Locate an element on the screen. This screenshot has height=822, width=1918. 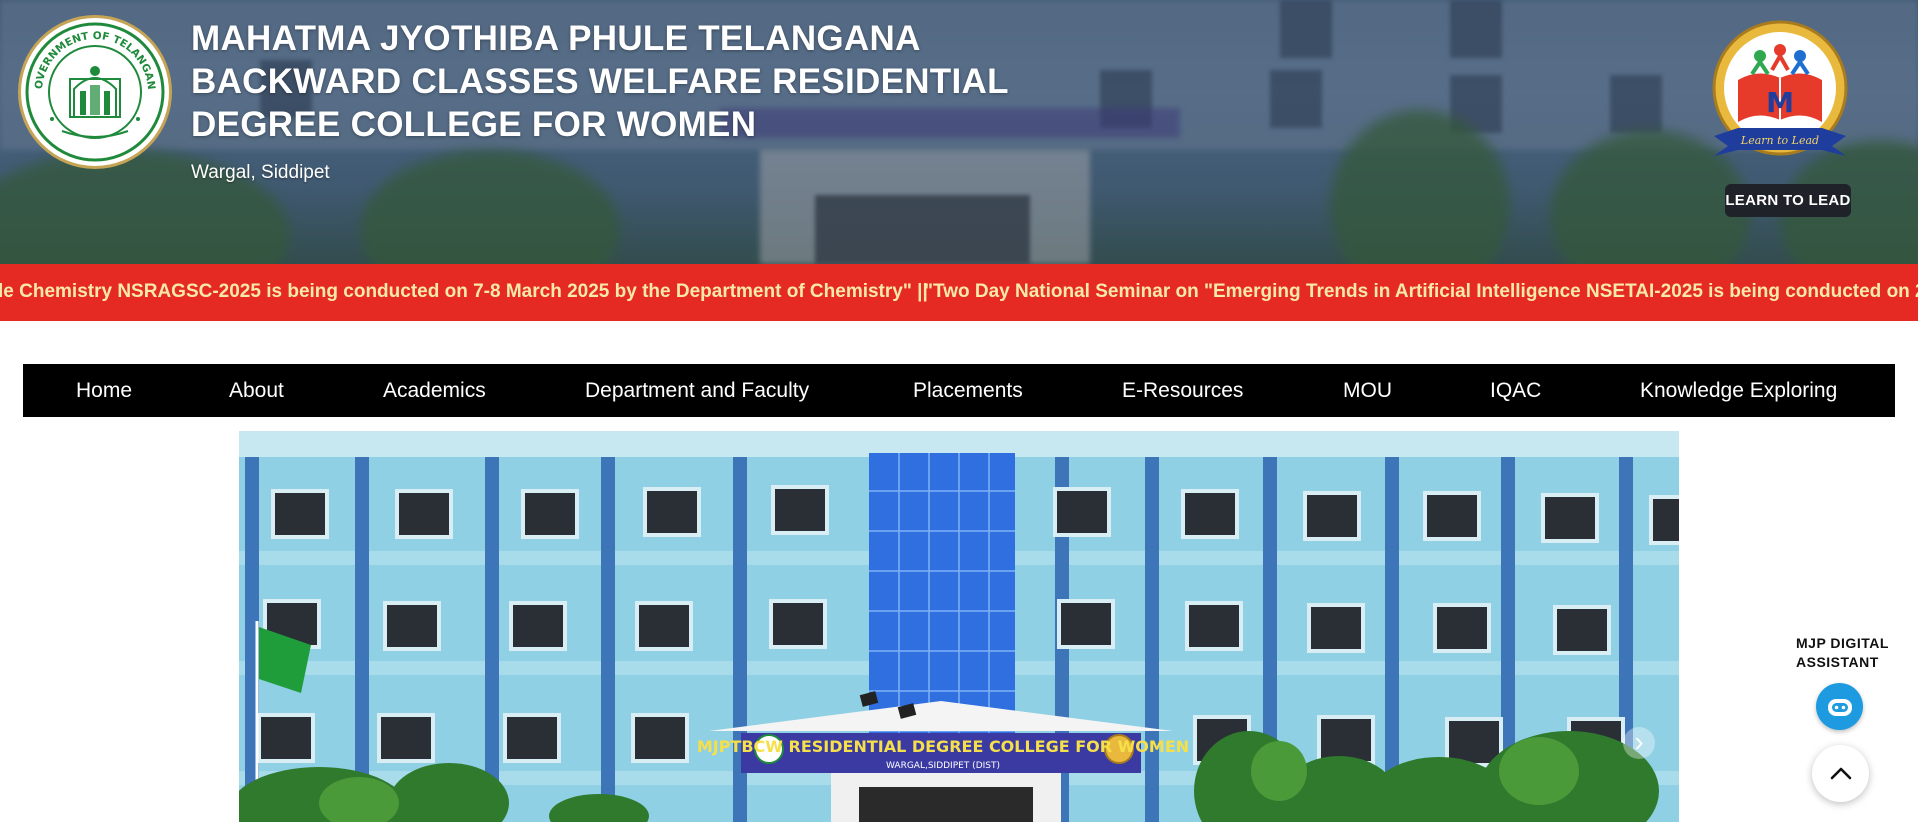
chevron-right-icon: › is located at coordinates (1639, 741).